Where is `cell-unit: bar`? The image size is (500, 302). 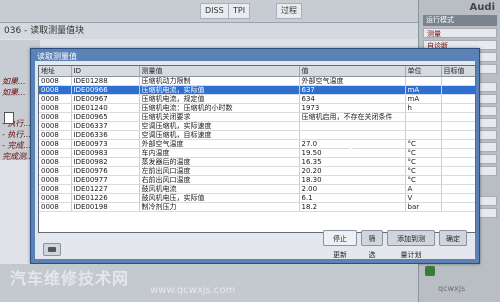 cell-unit: bar is located at coordinates (423, 207).